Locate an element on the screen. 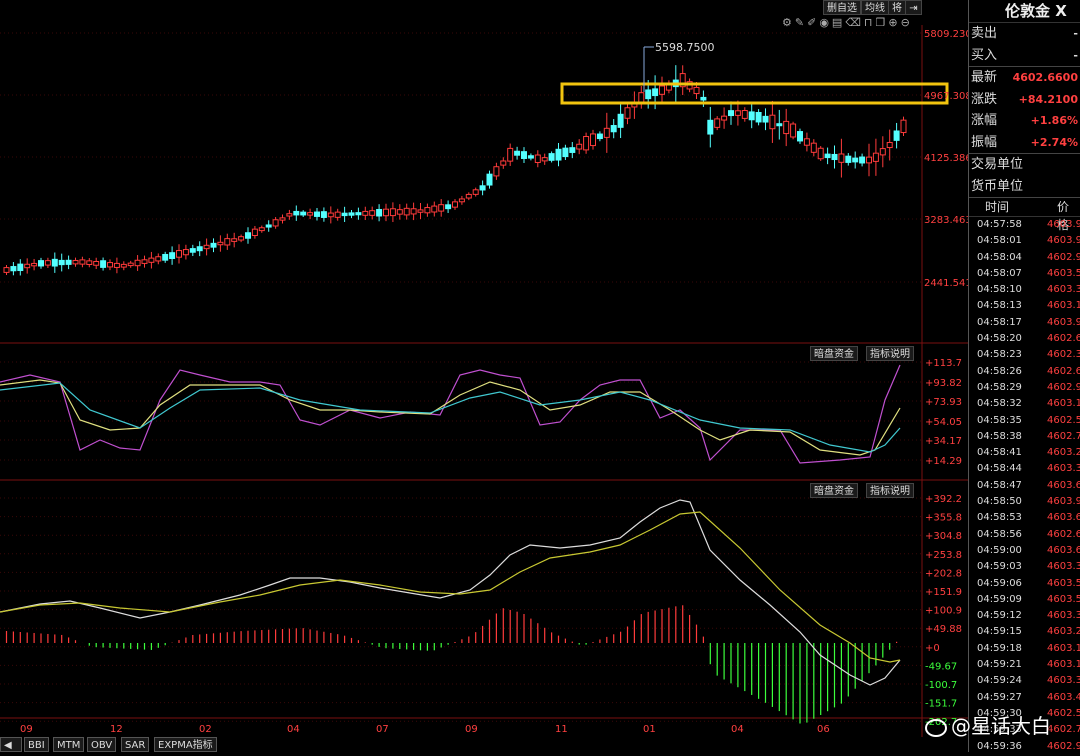 Image resolution: width=1080 pixels, height=756 pixels. tick-row: 04:58:47 4603.6 is located at coordinates (1024, 486).